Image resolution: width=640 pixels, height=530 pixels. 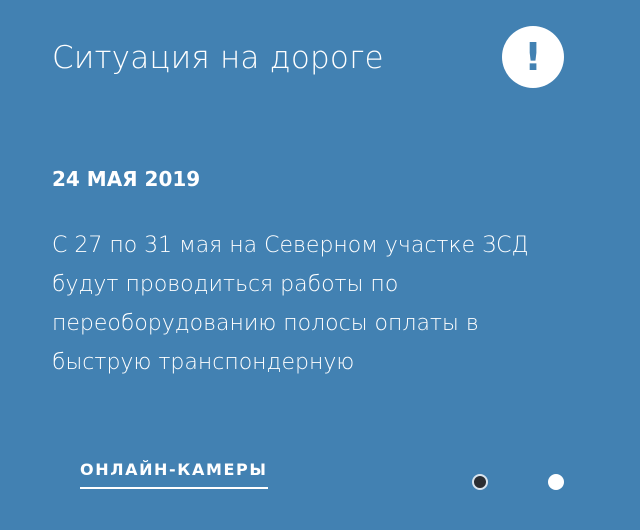 I want to click on alert-badge: !, so click(x=533, y=57).